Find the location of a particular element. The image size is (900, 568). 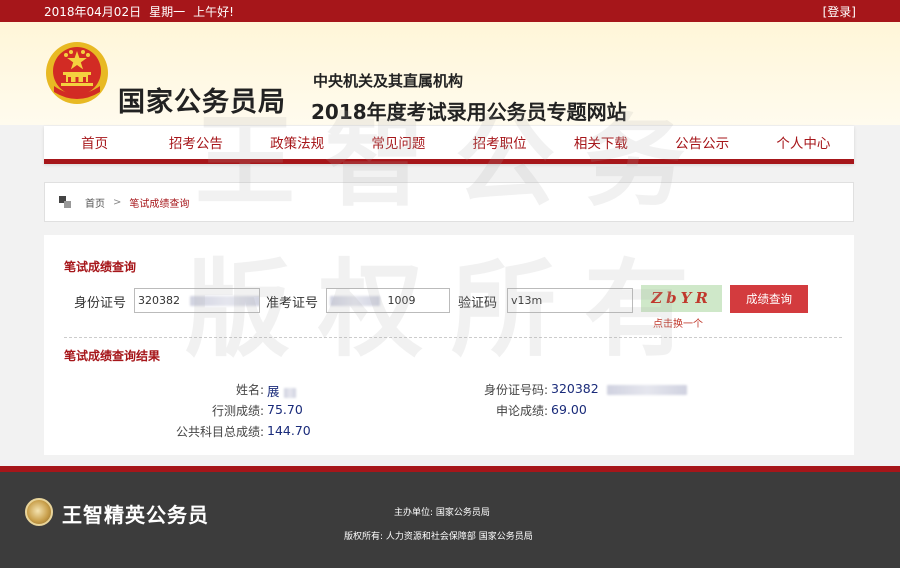

id-number-input: 320382 is located at coordinates (197, 300).